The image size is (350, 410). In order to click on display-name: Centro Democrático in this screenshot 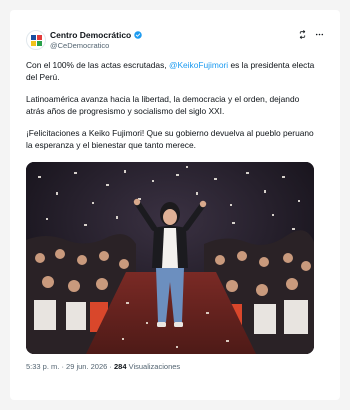, I will do `click(90, 35)`.